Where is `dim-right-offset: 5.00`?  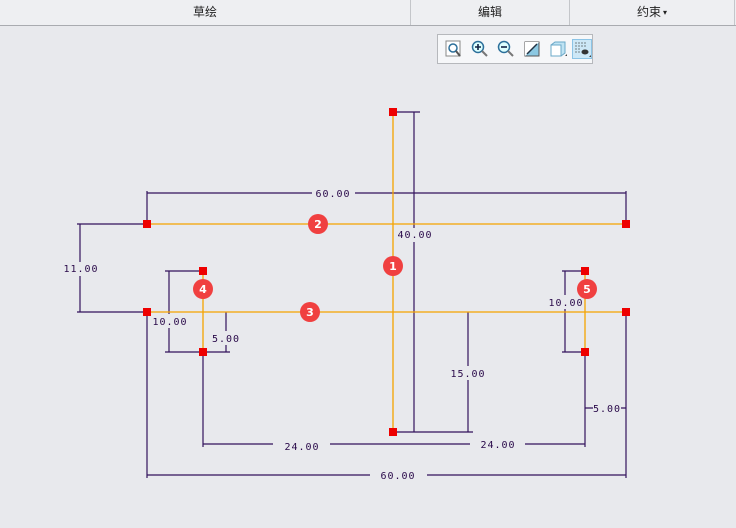
dim-right-offset: 5.00 is located at coordinates (607, 409).